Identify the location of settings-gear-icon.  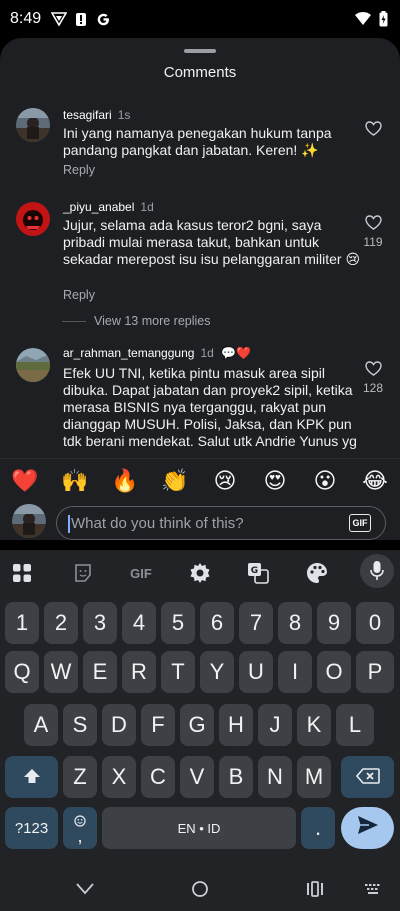
(200, 573).